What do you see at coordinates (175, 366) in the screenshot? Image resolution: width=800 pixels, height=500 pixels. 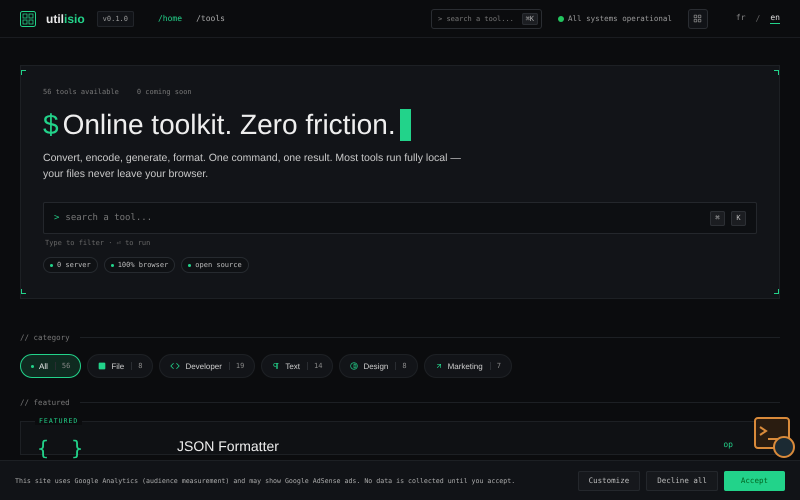 I see `code-icon` at bounding box center [175, 366].